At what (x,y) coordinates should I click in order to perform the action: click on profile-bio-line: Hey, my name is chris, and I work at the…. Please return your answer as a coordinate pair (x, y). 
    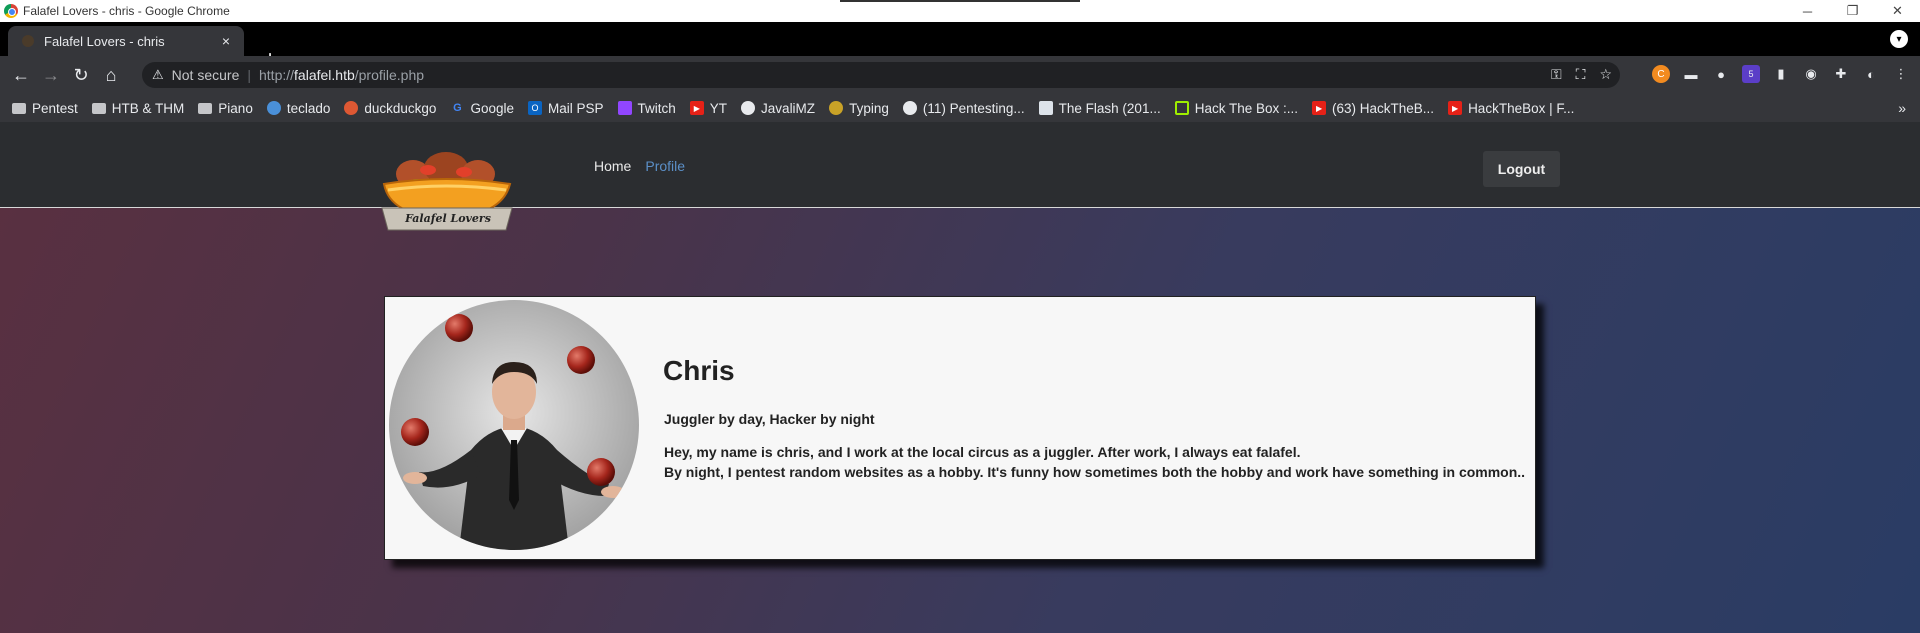
    Looking at the image, I should click on (982, 452).